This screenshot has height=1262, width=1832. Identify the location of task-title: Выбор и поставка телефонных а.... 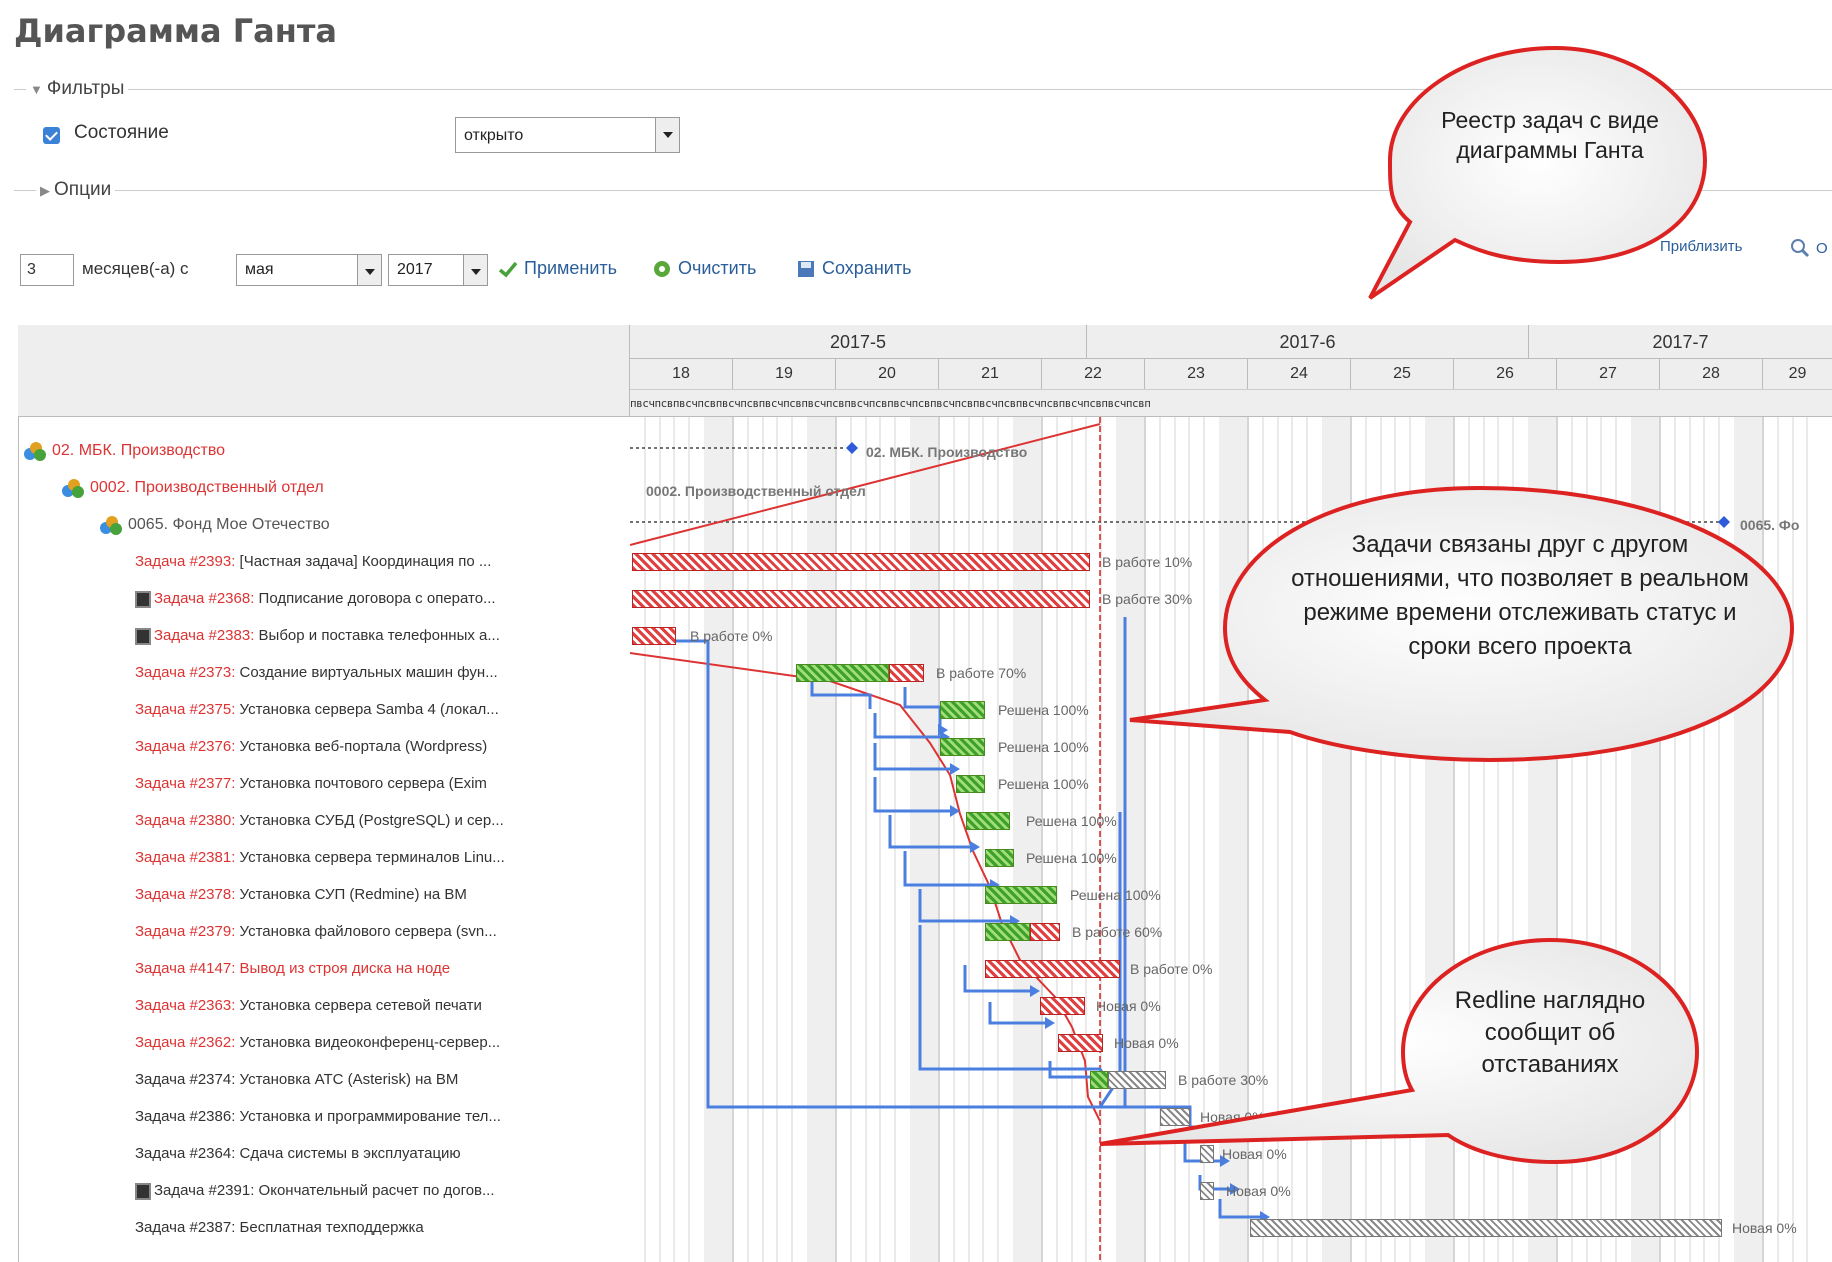
(379, 635).